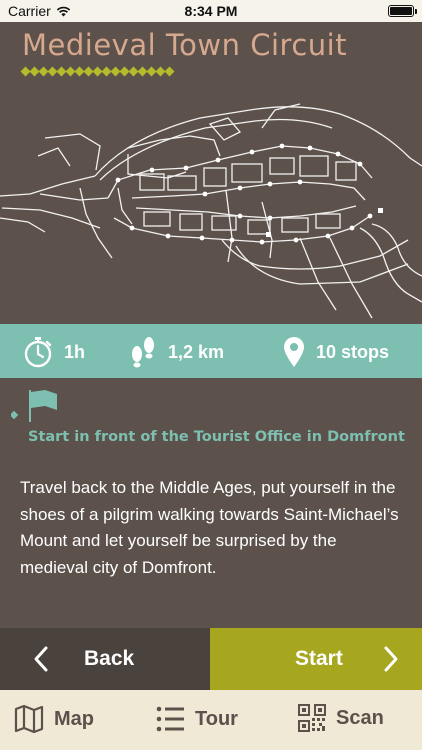  I want to click on distance-info: 1,2 km, so click(176, 352).